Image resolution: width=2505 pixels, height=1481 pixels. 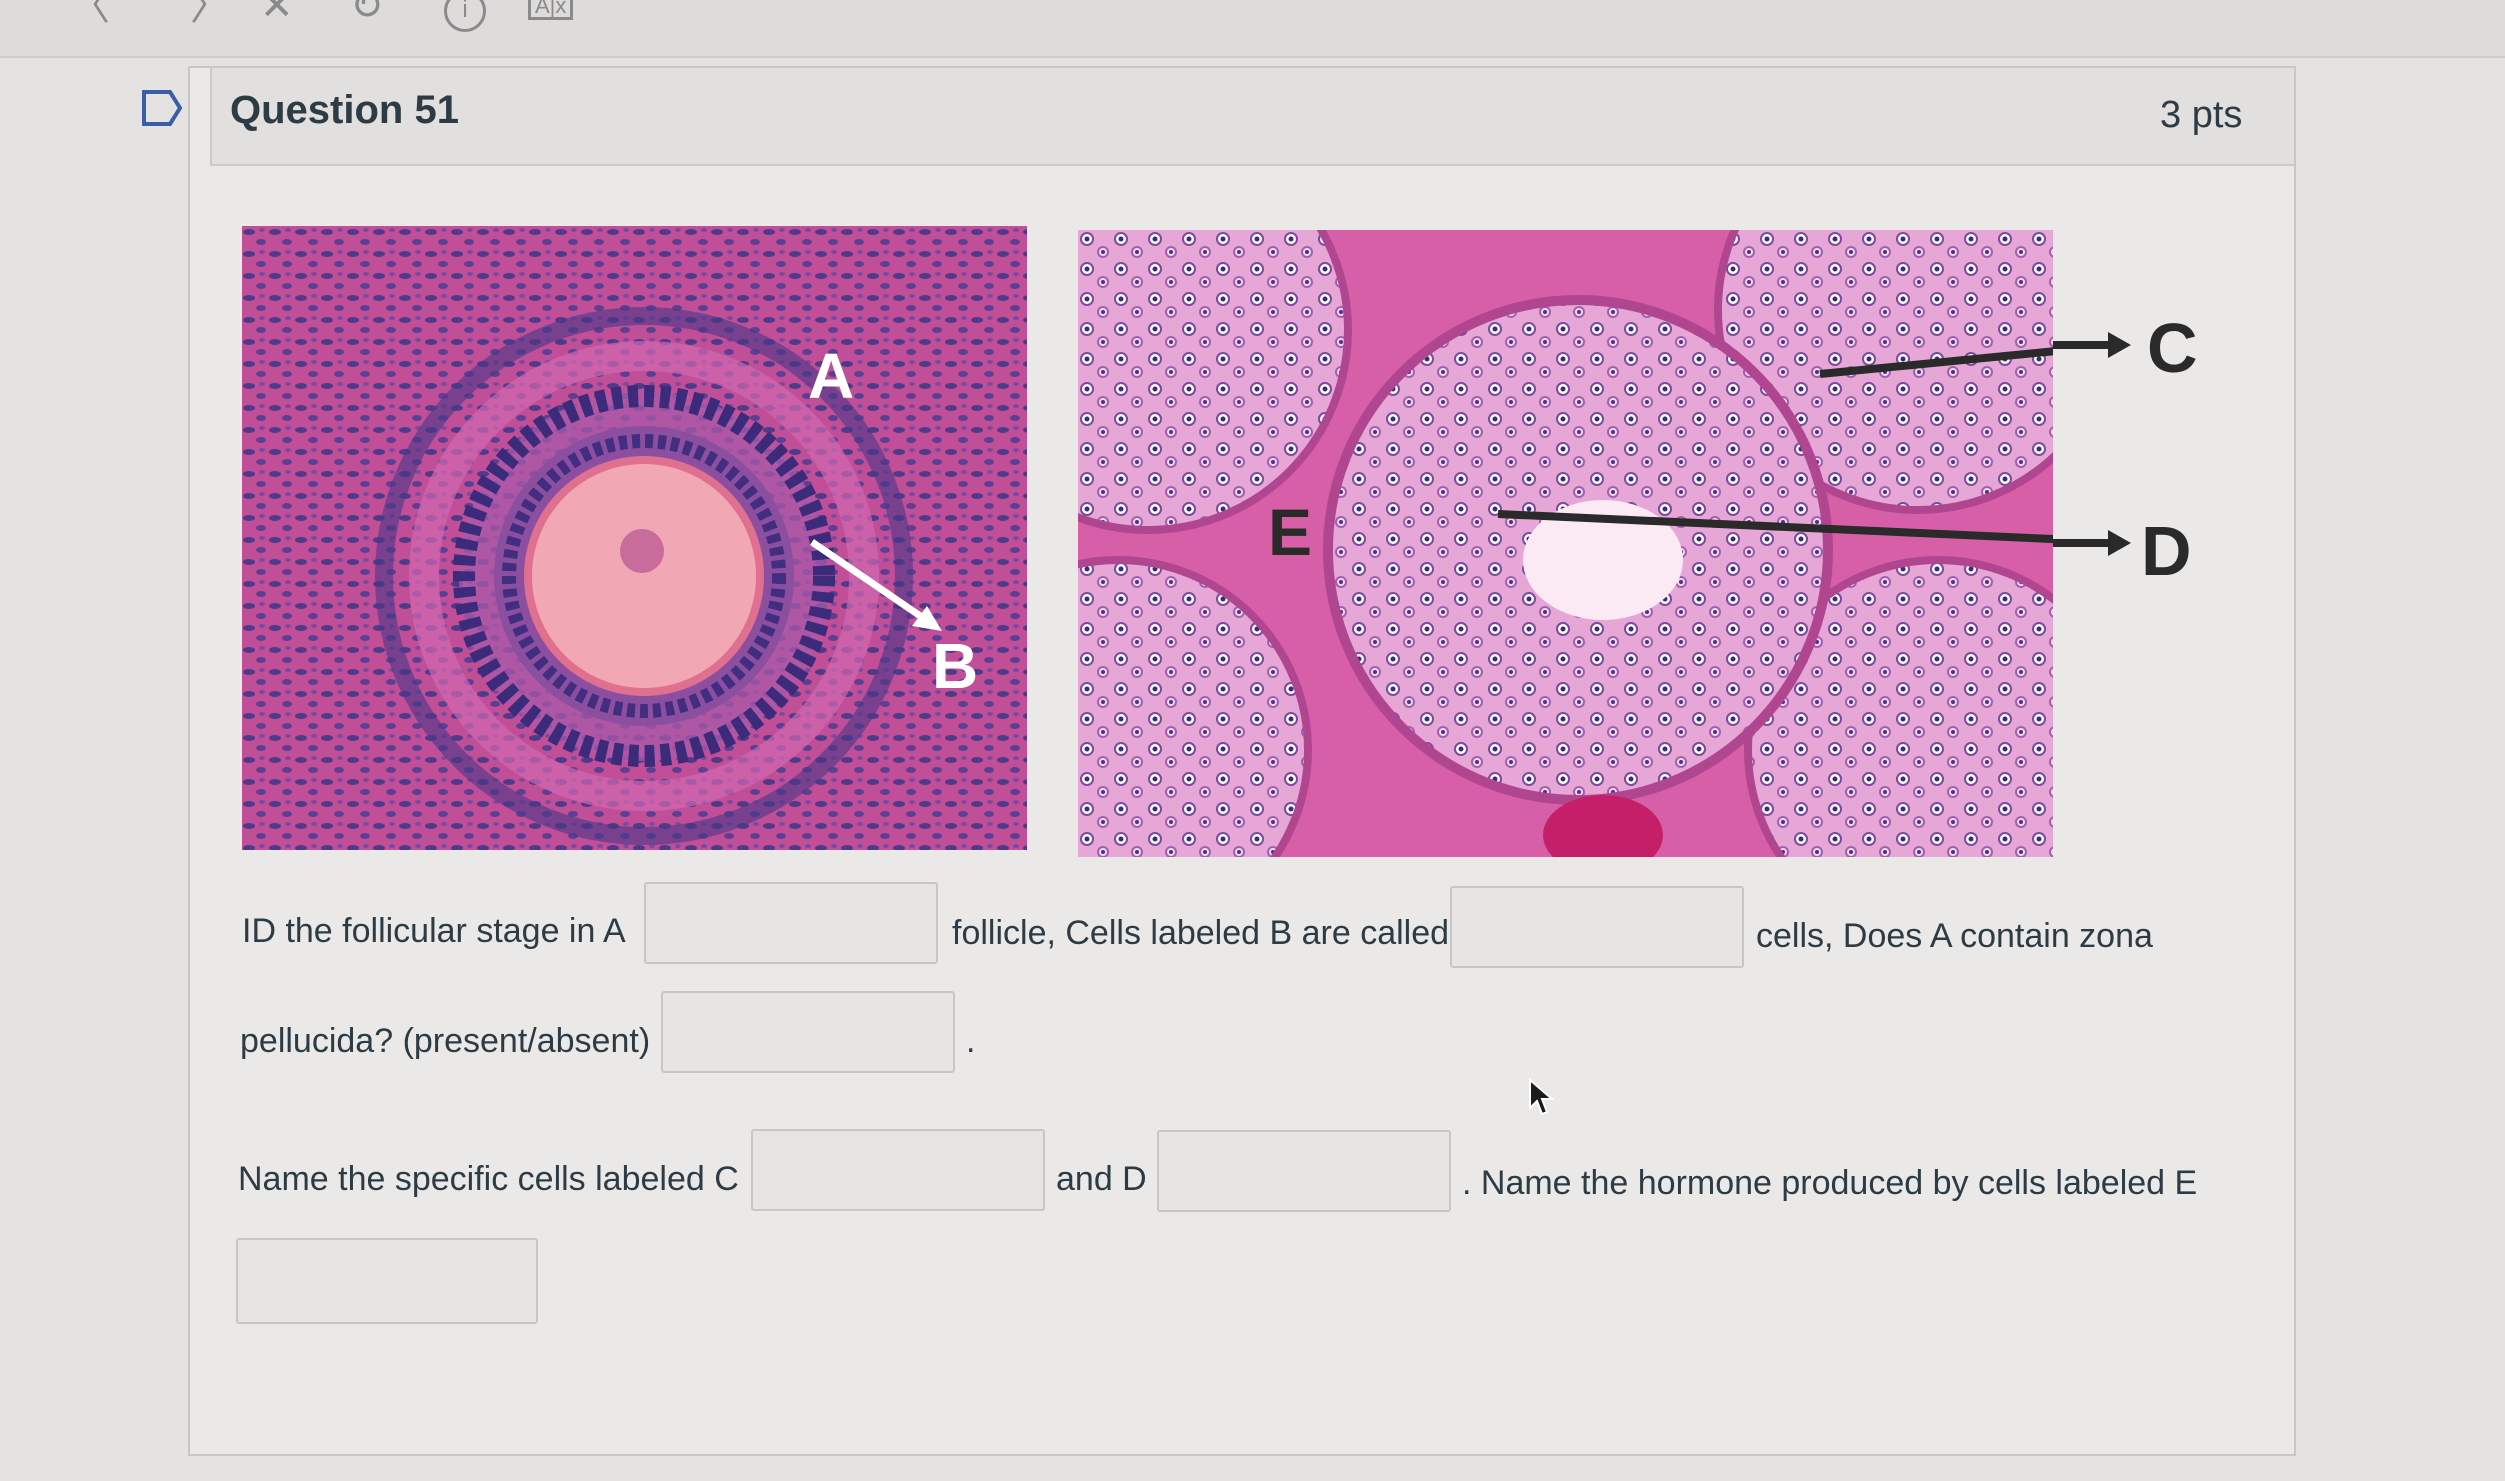 What do you see at coordinates (465, 16) in the screenshot?
I see `info-icon: i` at bounding box center [465, 16].